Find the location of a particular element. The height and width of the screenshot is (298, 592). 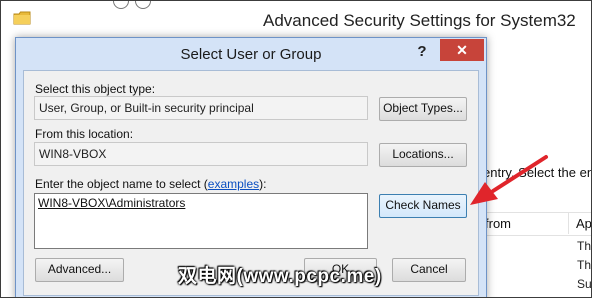

watermark-text: 双电网(www.pcpc.me) is located at coordinates (280, 276).